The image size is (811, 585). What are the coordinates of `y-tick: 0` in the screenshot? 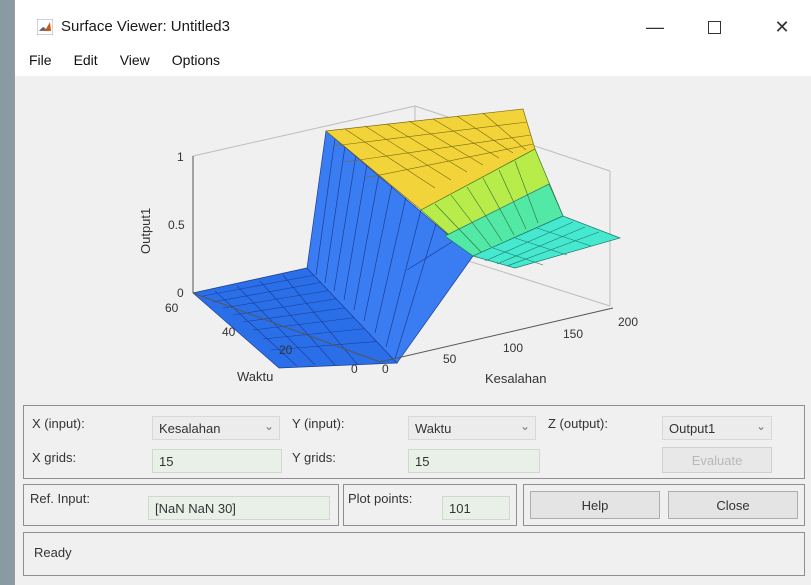 It's located at (354, 369).